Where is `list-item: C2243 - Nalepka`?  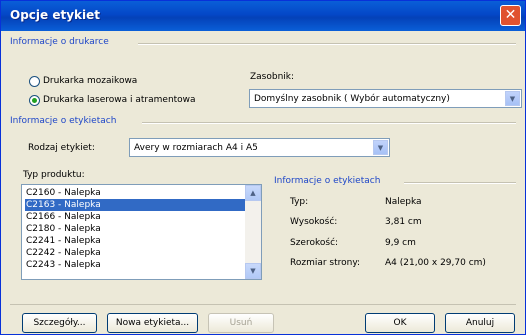 list-item: C2243 - Nalepka is located at coordinates (136, 265).